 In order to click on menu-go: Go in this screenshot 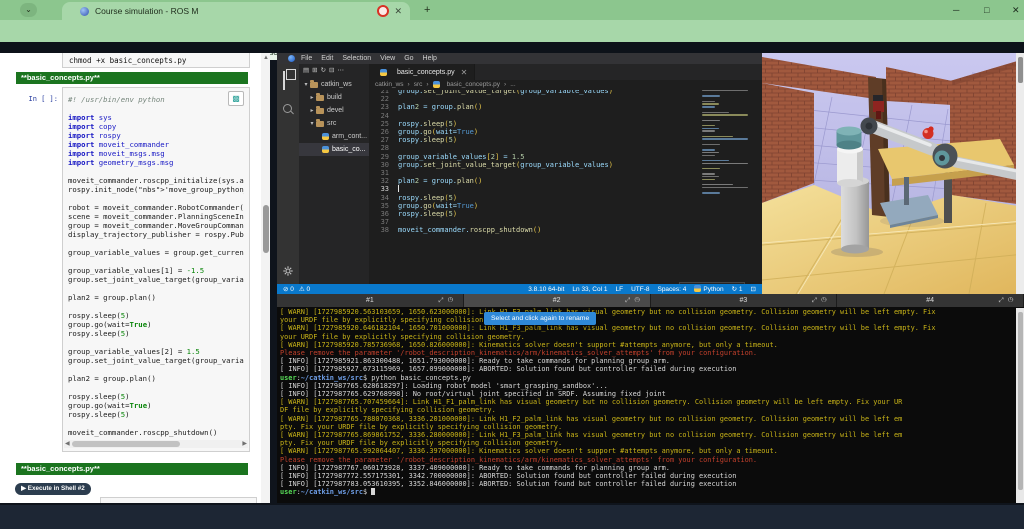, I will do `click(408, 58)`.